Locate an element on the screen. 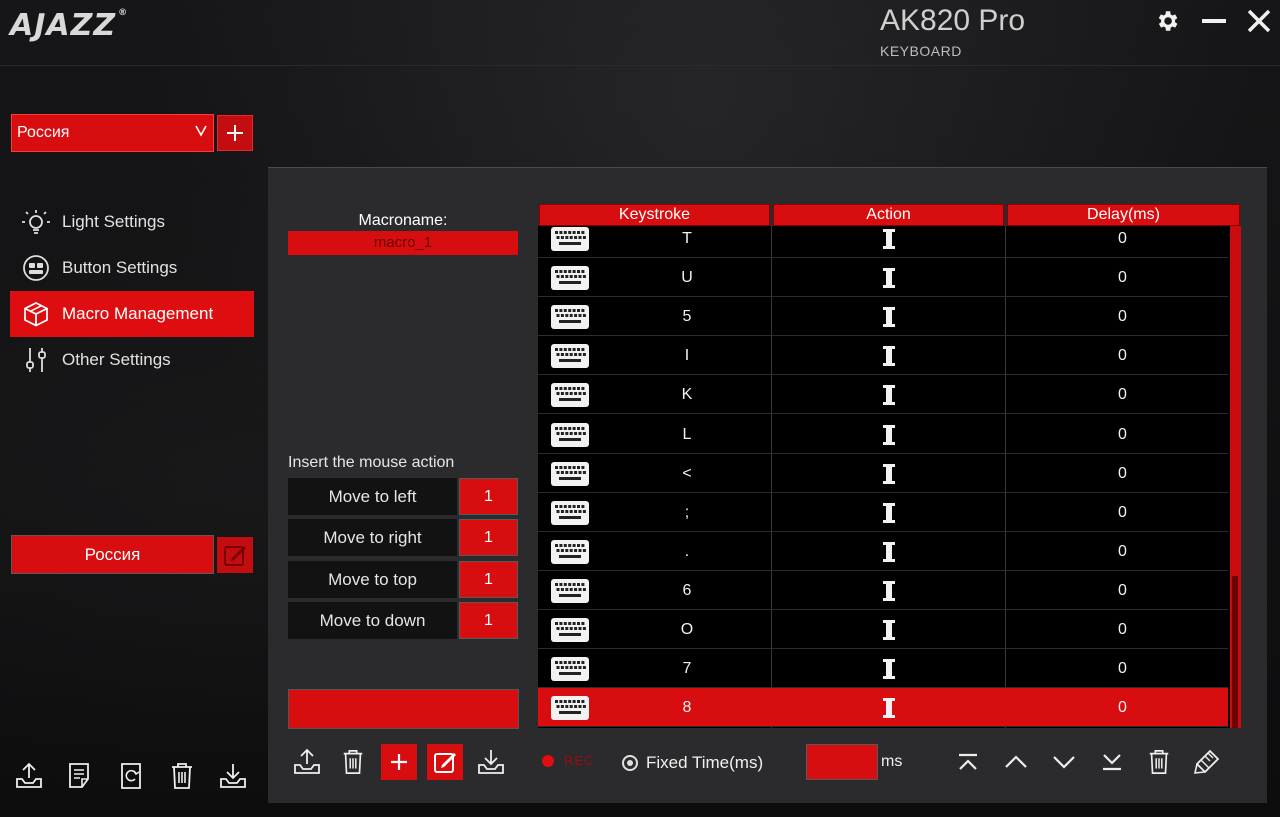  insert-mouse-action-label: Insert the mouse action is located at coordinates (371, 462).